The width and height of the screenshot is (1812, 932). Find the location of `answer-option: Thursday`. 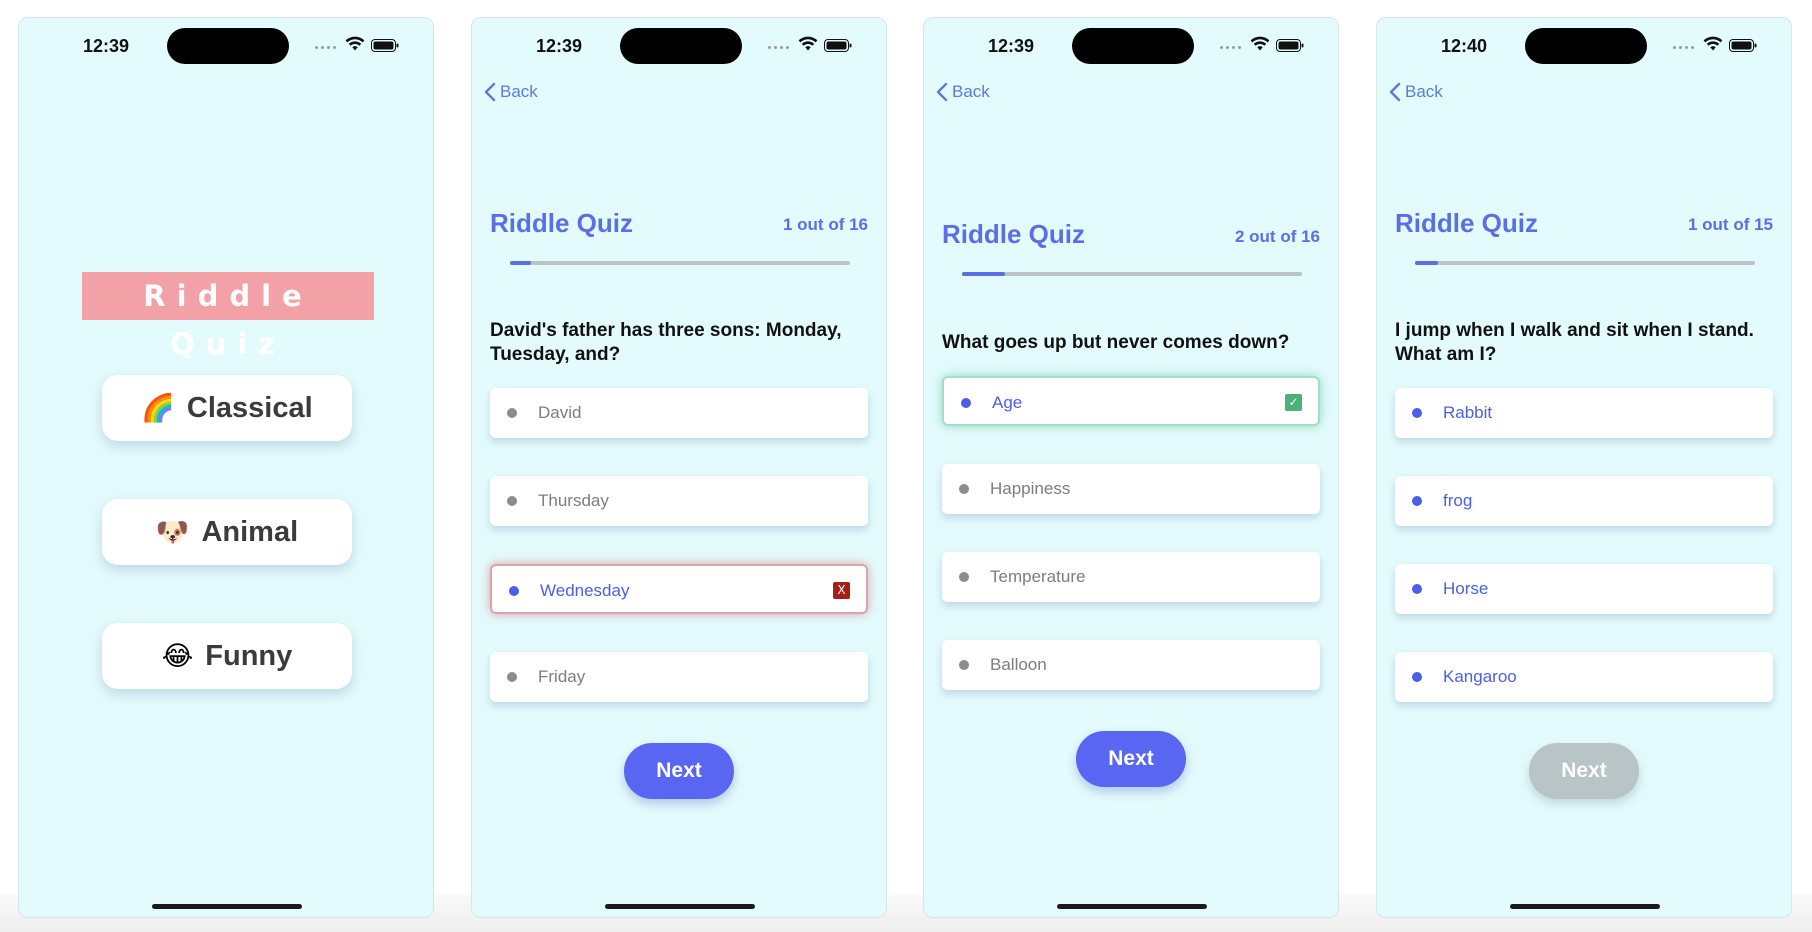

answer-option: Thursday is located at coordinates (679, 501).